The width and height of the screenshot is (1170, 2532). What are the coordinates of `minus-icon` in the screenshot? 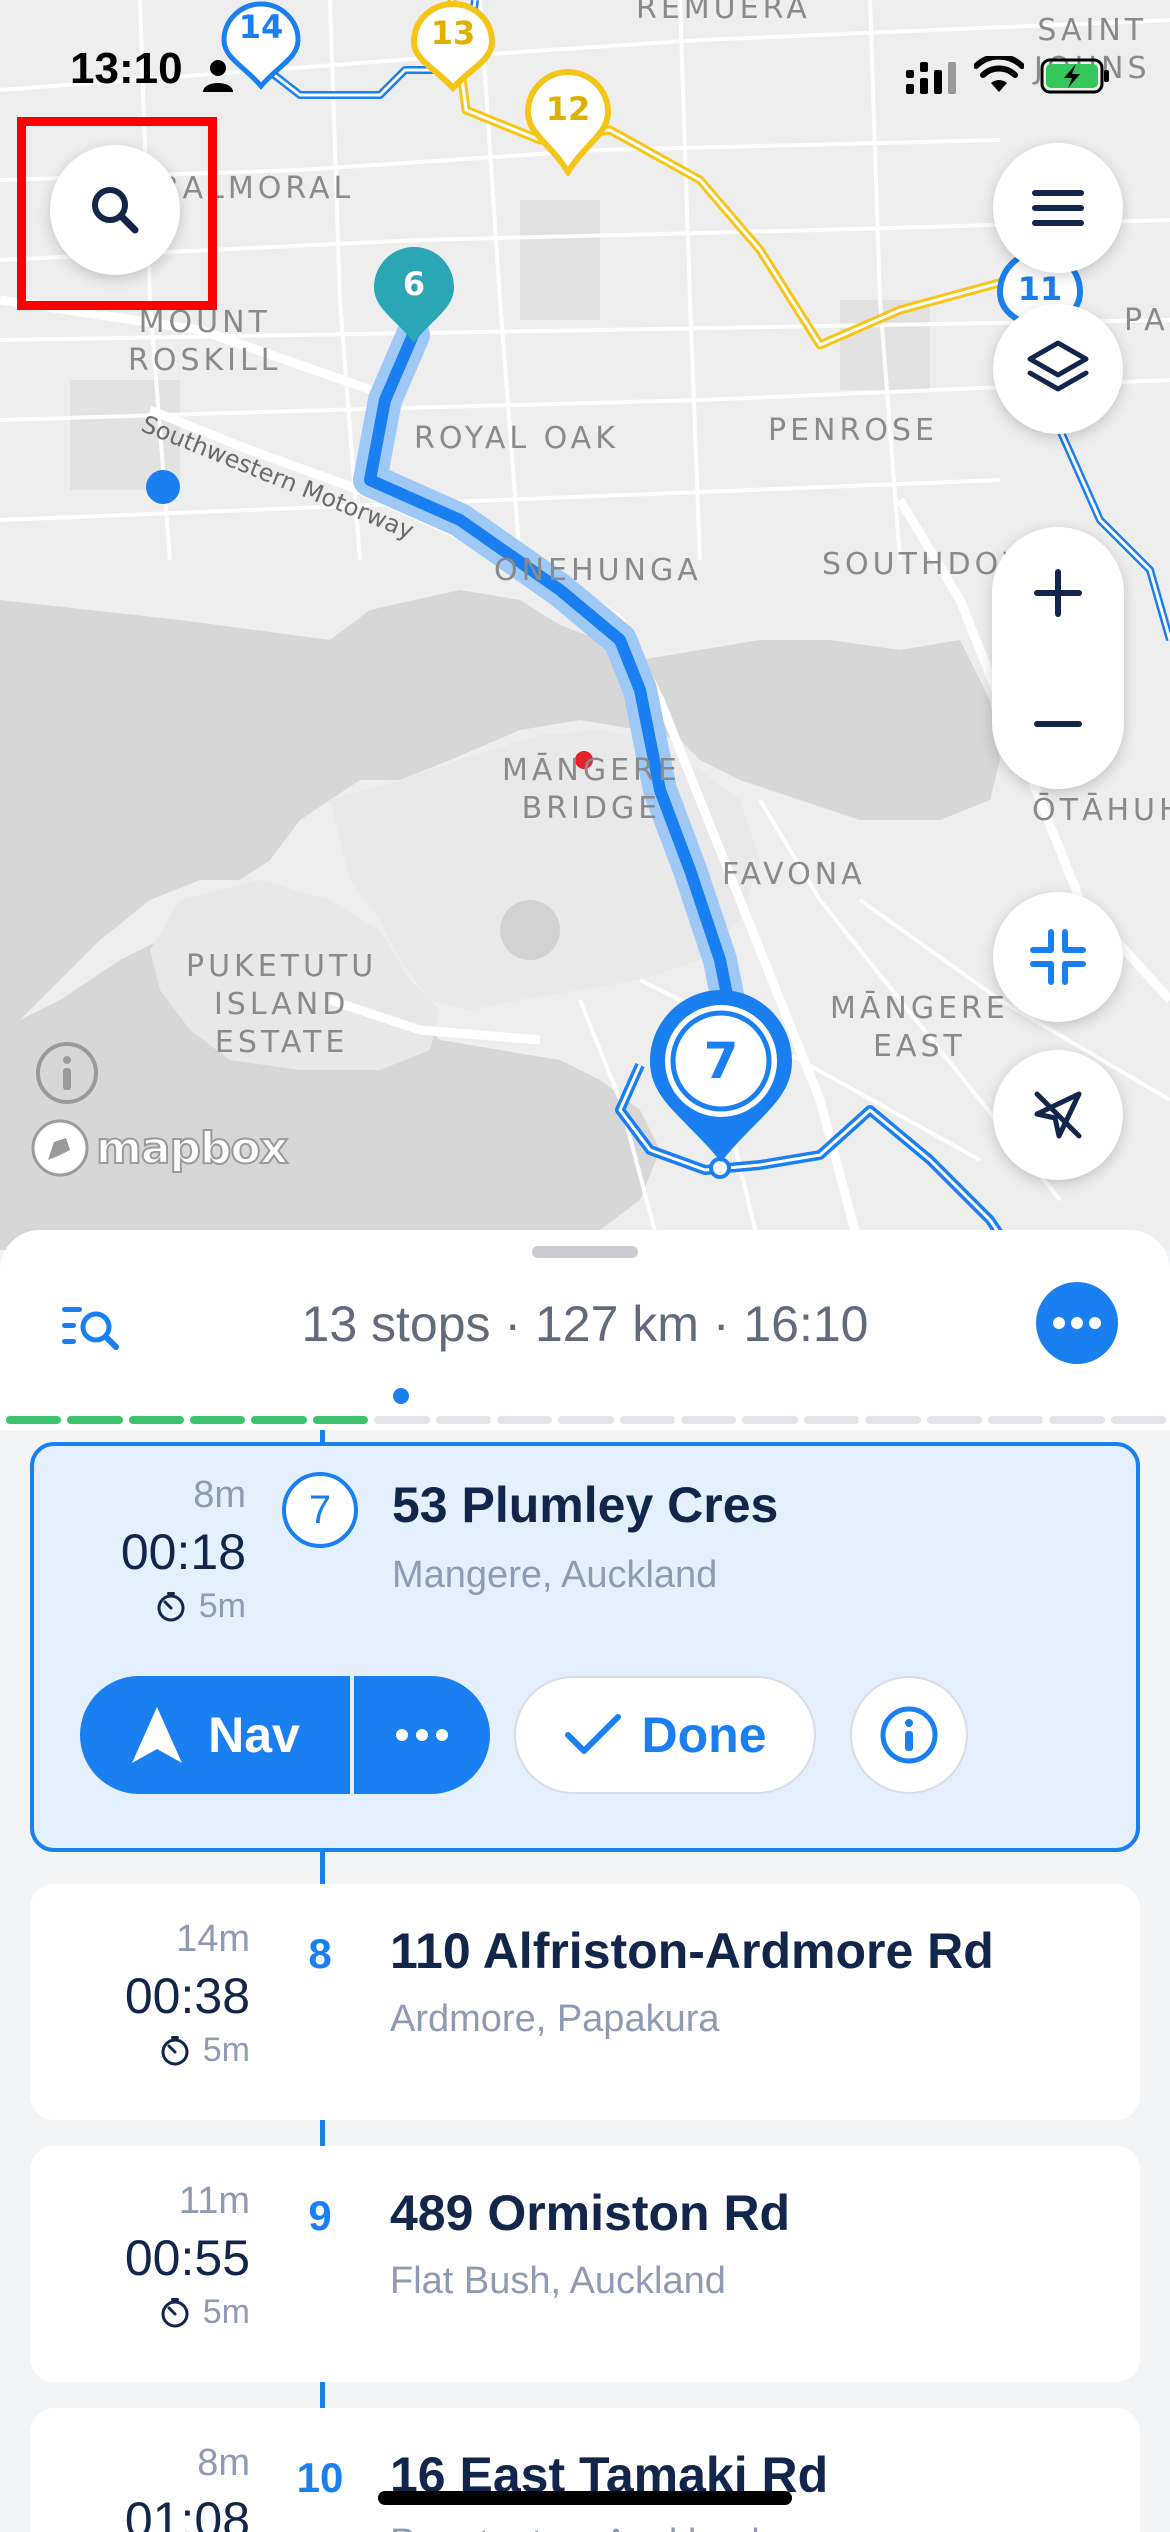 It's located at (1058, 723).